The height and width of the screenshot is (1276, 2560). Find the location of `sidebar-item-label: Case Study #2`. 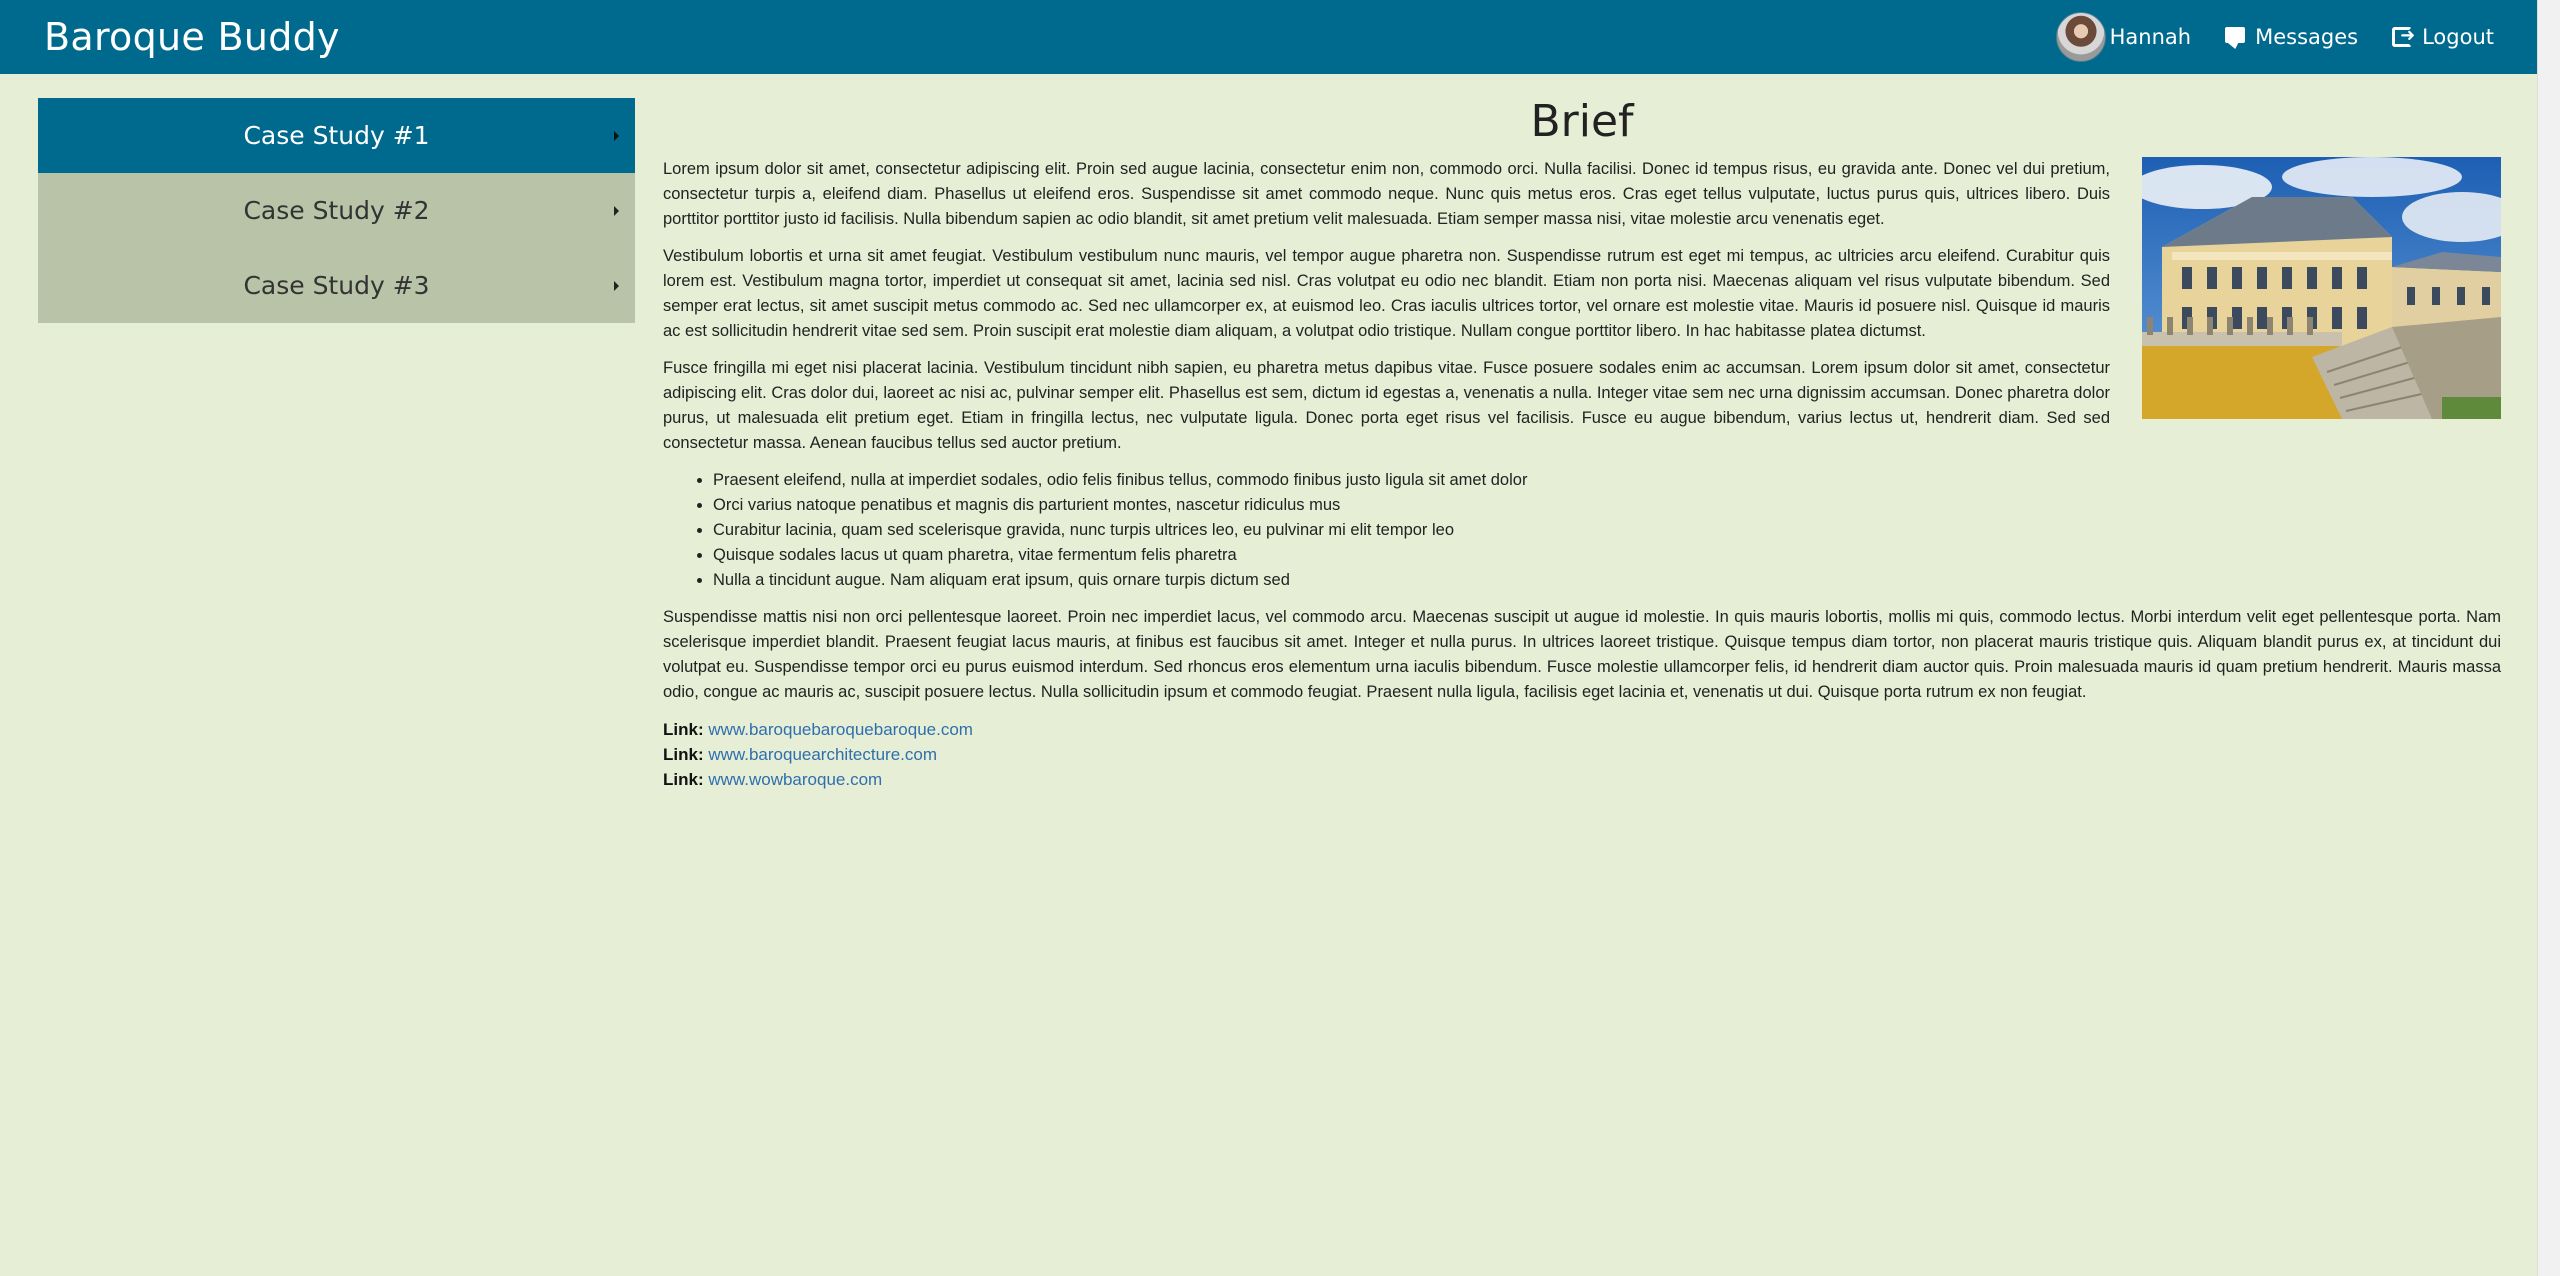

sidebar-item-label: Case Study #2 is located at coordinates (336, 210).